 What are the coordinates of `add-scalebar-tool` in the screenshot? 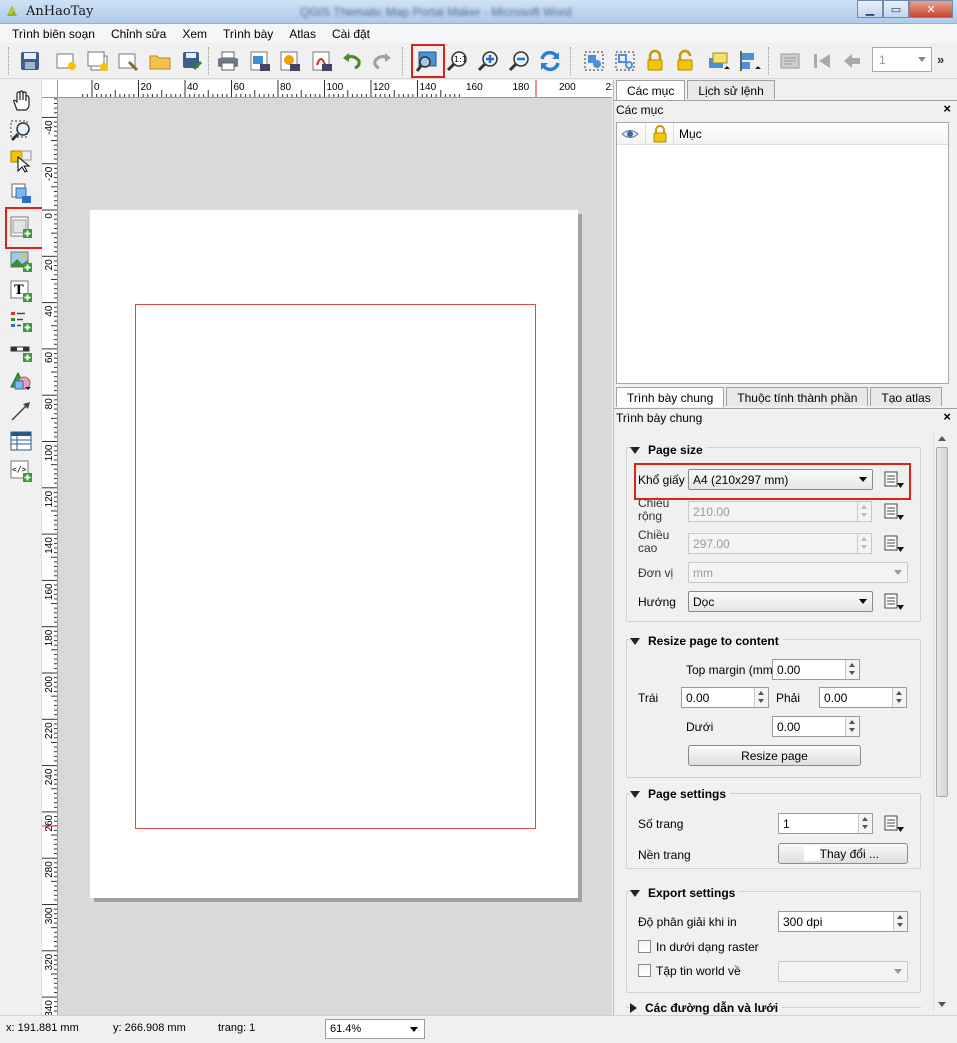 It's located at (21, 351).